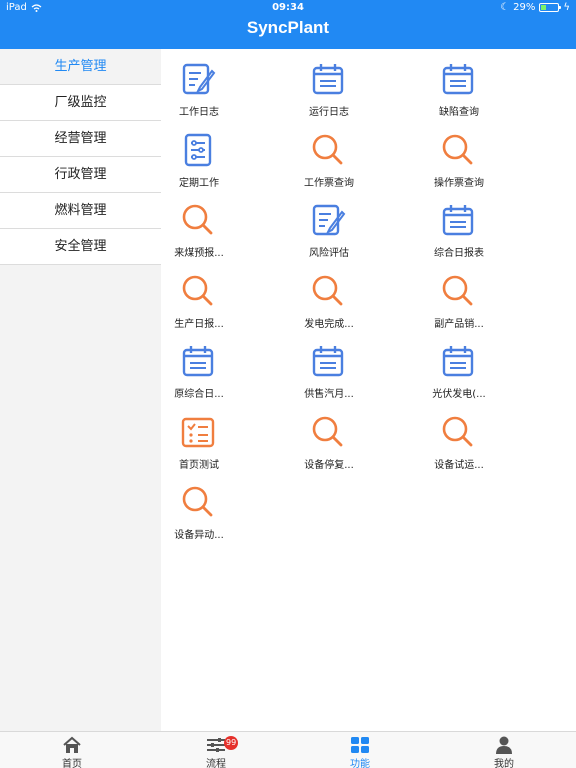  What do you see at coordinates (550, 7) in the screenshot?
I see `battery-icon` at bounding box center [550, 7].